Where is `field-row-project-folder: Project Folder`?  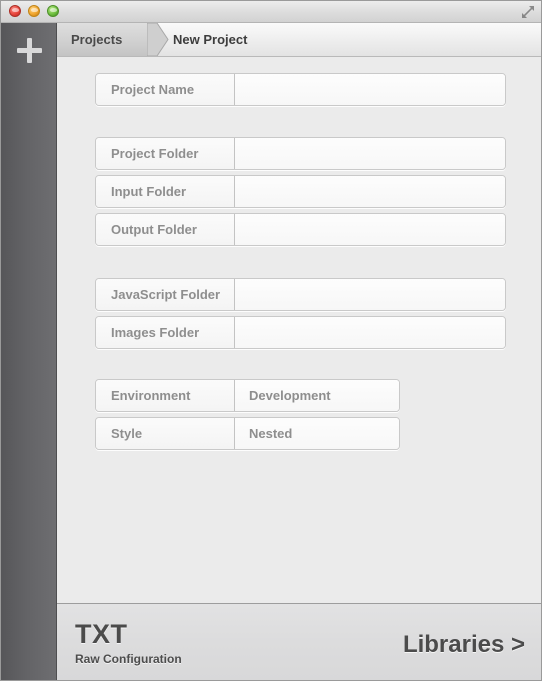 field-row-project-folder: Project Folder is located at coordinates (300, 153).